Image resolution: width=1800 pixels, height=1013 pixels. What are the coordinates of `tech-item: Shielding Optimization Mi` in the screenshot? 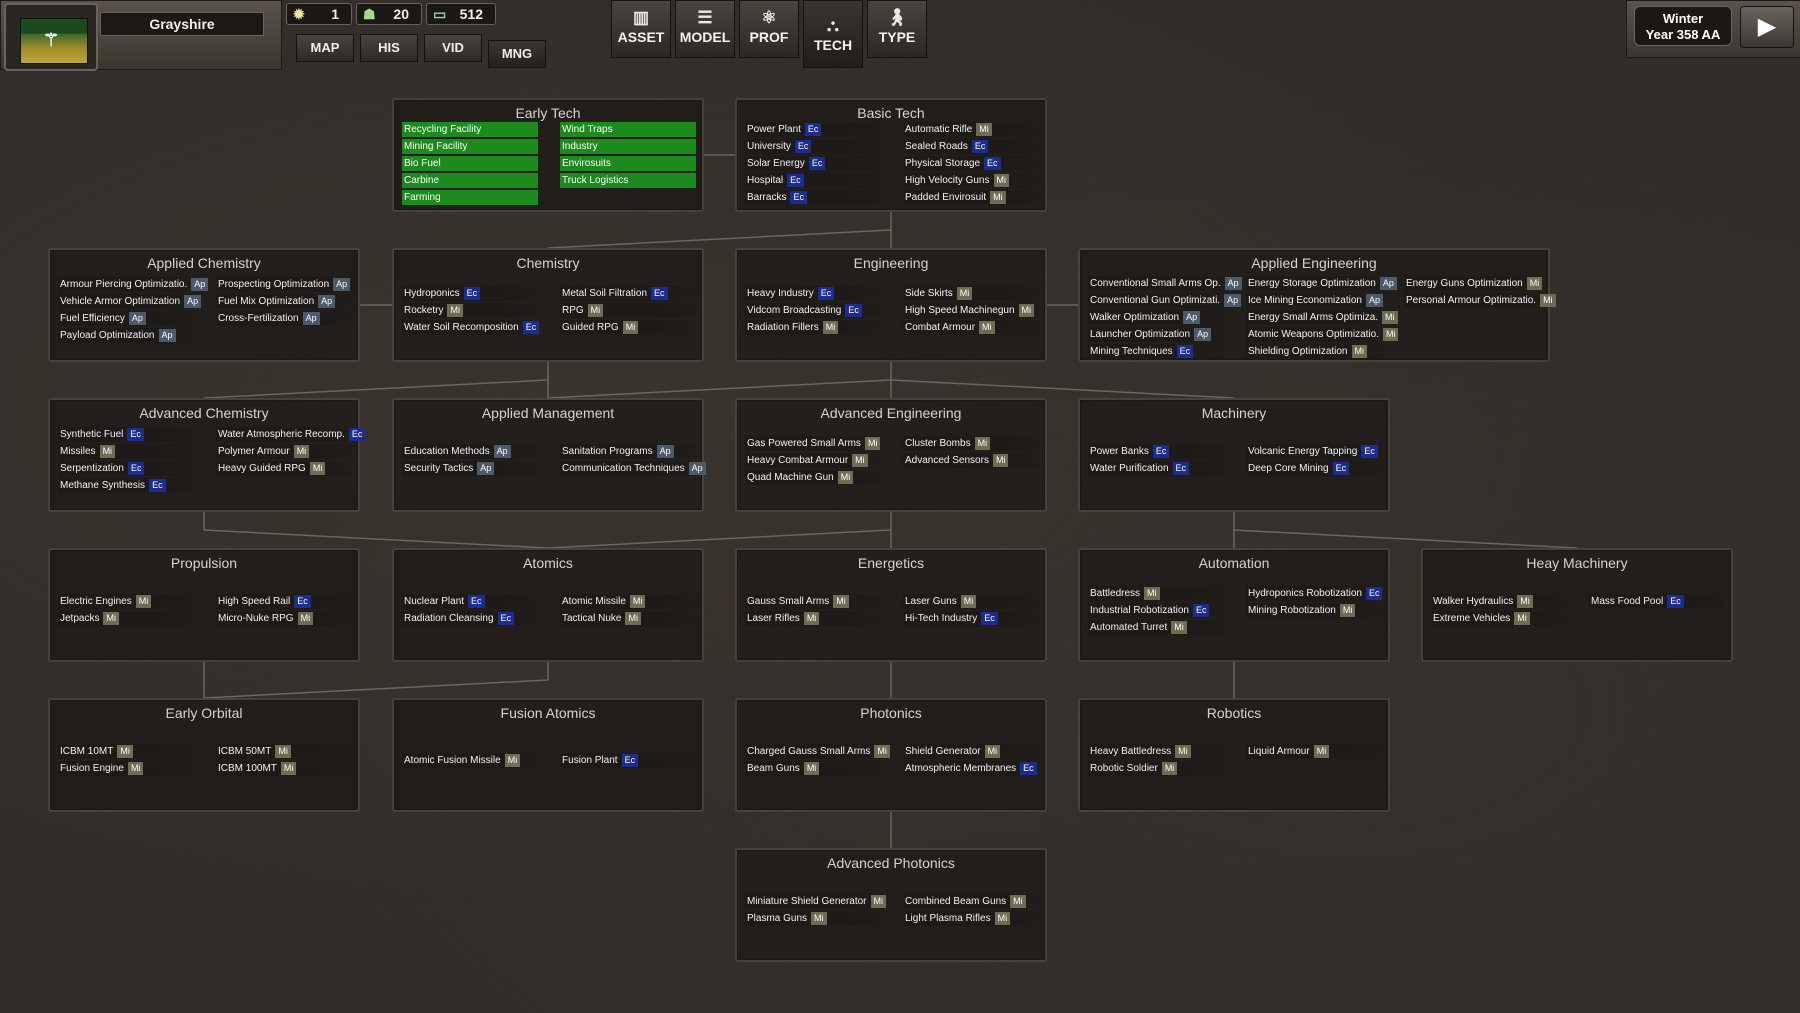 It's located at (1314, 351).